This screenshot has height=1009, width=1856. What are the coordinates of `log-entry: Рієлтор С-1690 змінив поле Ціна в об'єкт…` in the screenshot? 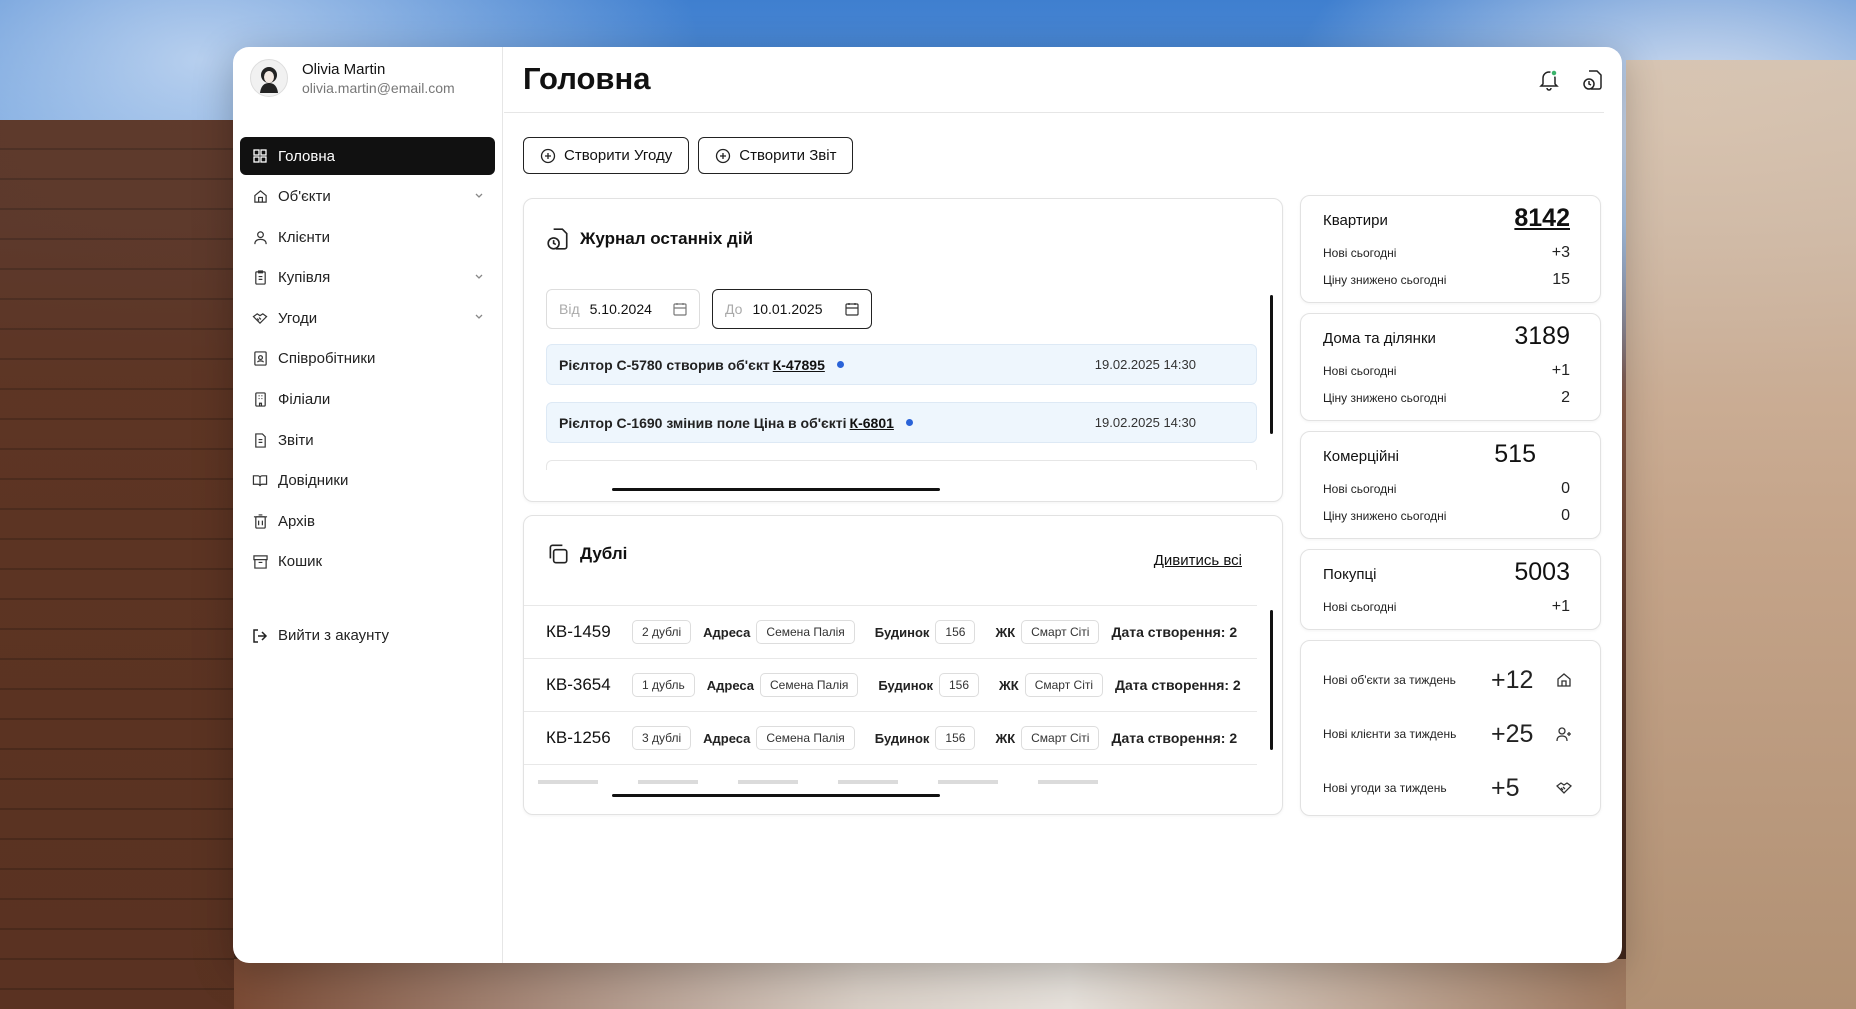 It's located at (901, 422).